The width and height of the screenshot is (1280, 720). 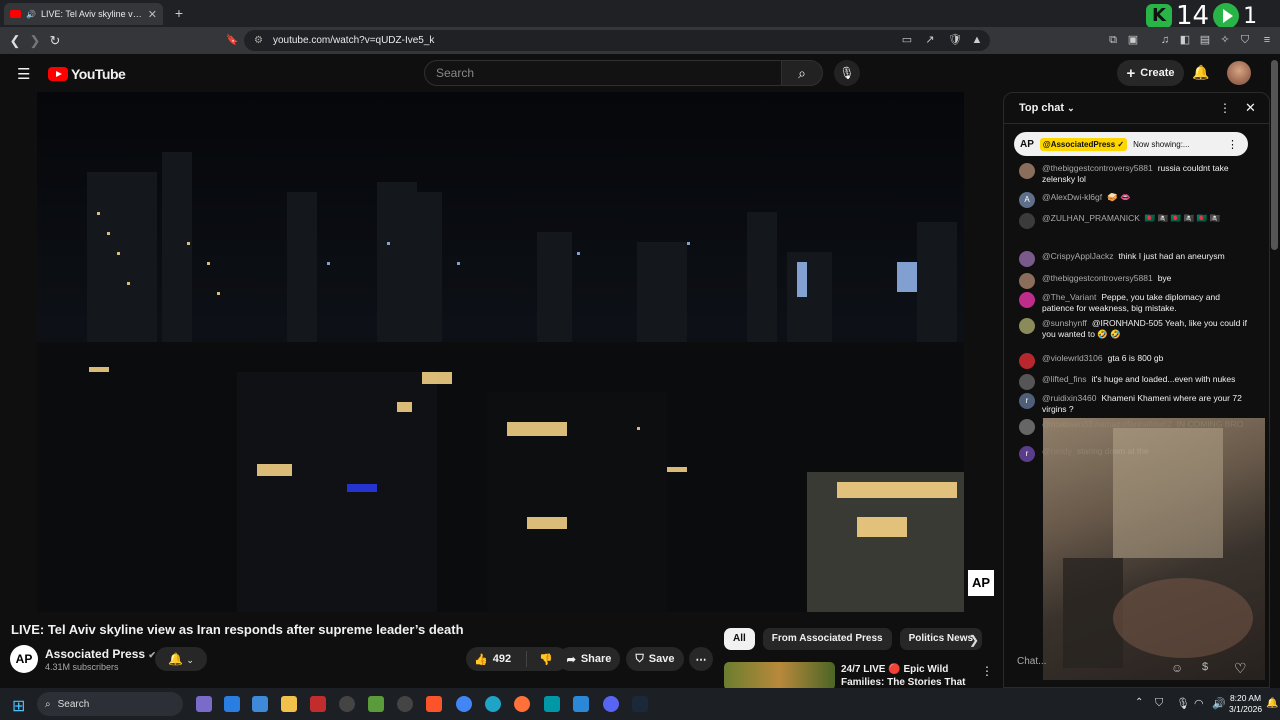 What do you see at coordinates (1225, 108) in the screenshot?
I see `chat-menu-icon: ⋮` at bounding box center [1225, 108].